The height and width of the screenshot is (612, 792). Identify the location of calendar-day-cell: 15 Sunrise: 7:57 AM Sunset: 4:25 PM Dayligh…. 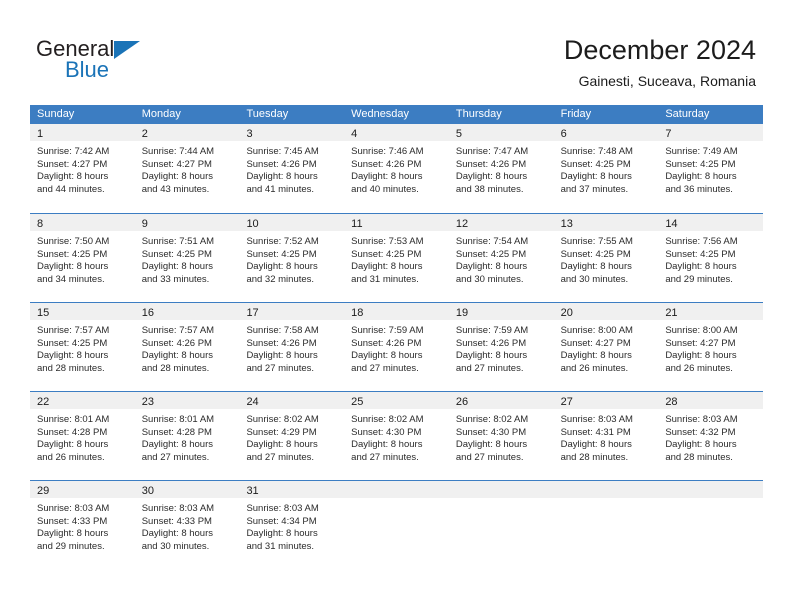
(82, 347).